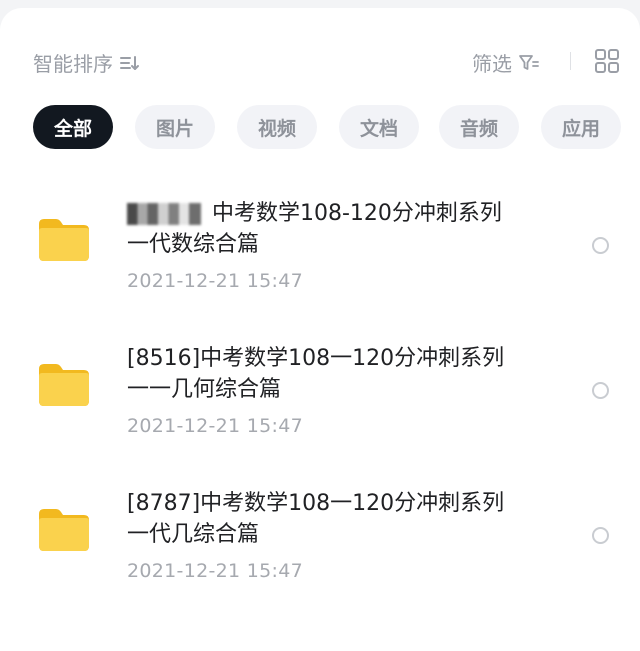  I want to click on grid-view-icon, so click(607, 61).